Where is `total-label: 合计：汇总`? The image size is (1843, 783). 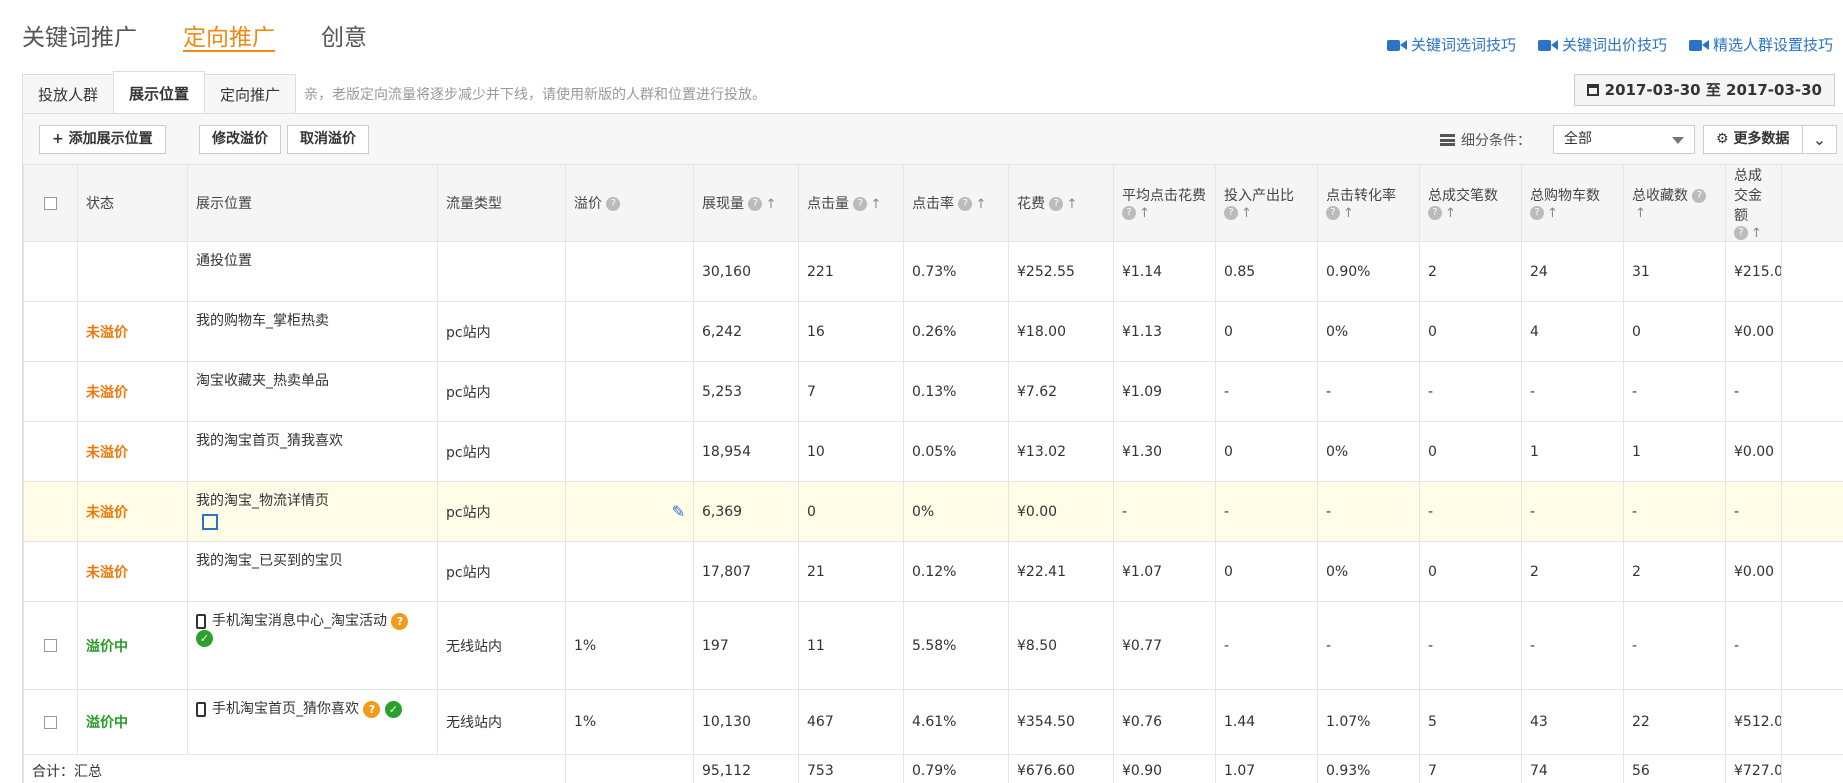
total-label: 合计：汇总 is located at coordinates (294, 768).